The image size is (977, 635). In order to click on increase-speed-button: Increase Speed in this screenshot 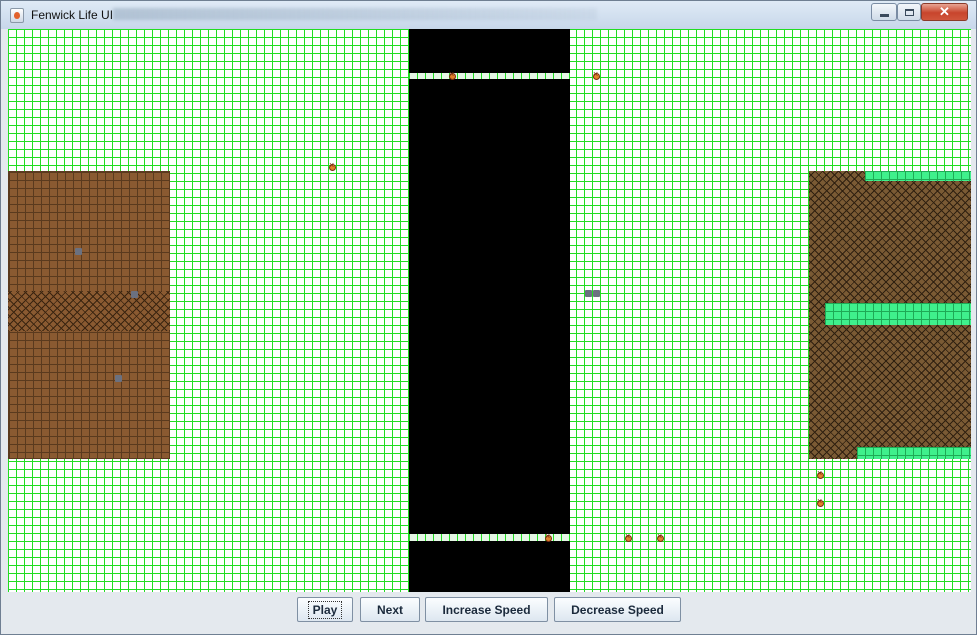, I will do `click(486, 609)`.